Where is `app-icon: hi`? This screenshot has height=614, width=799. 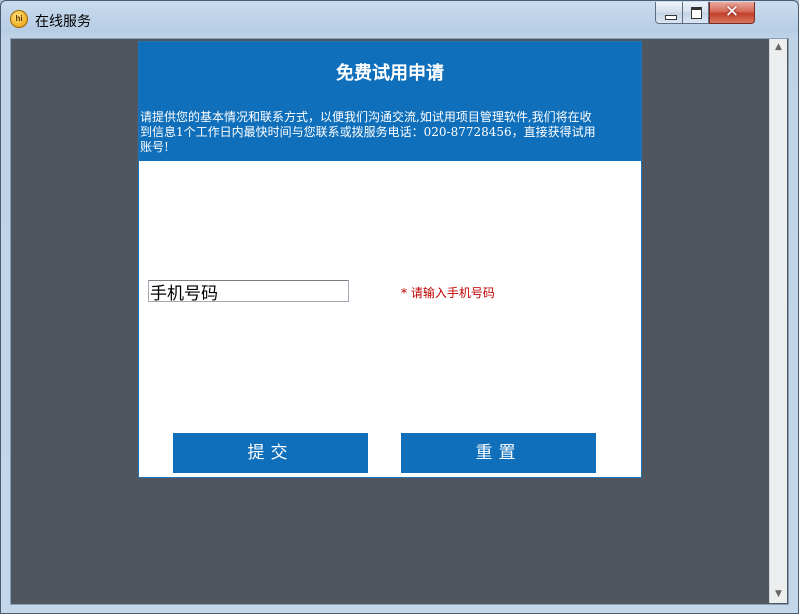 app-icon: hi is located at coordinates (19, 19).